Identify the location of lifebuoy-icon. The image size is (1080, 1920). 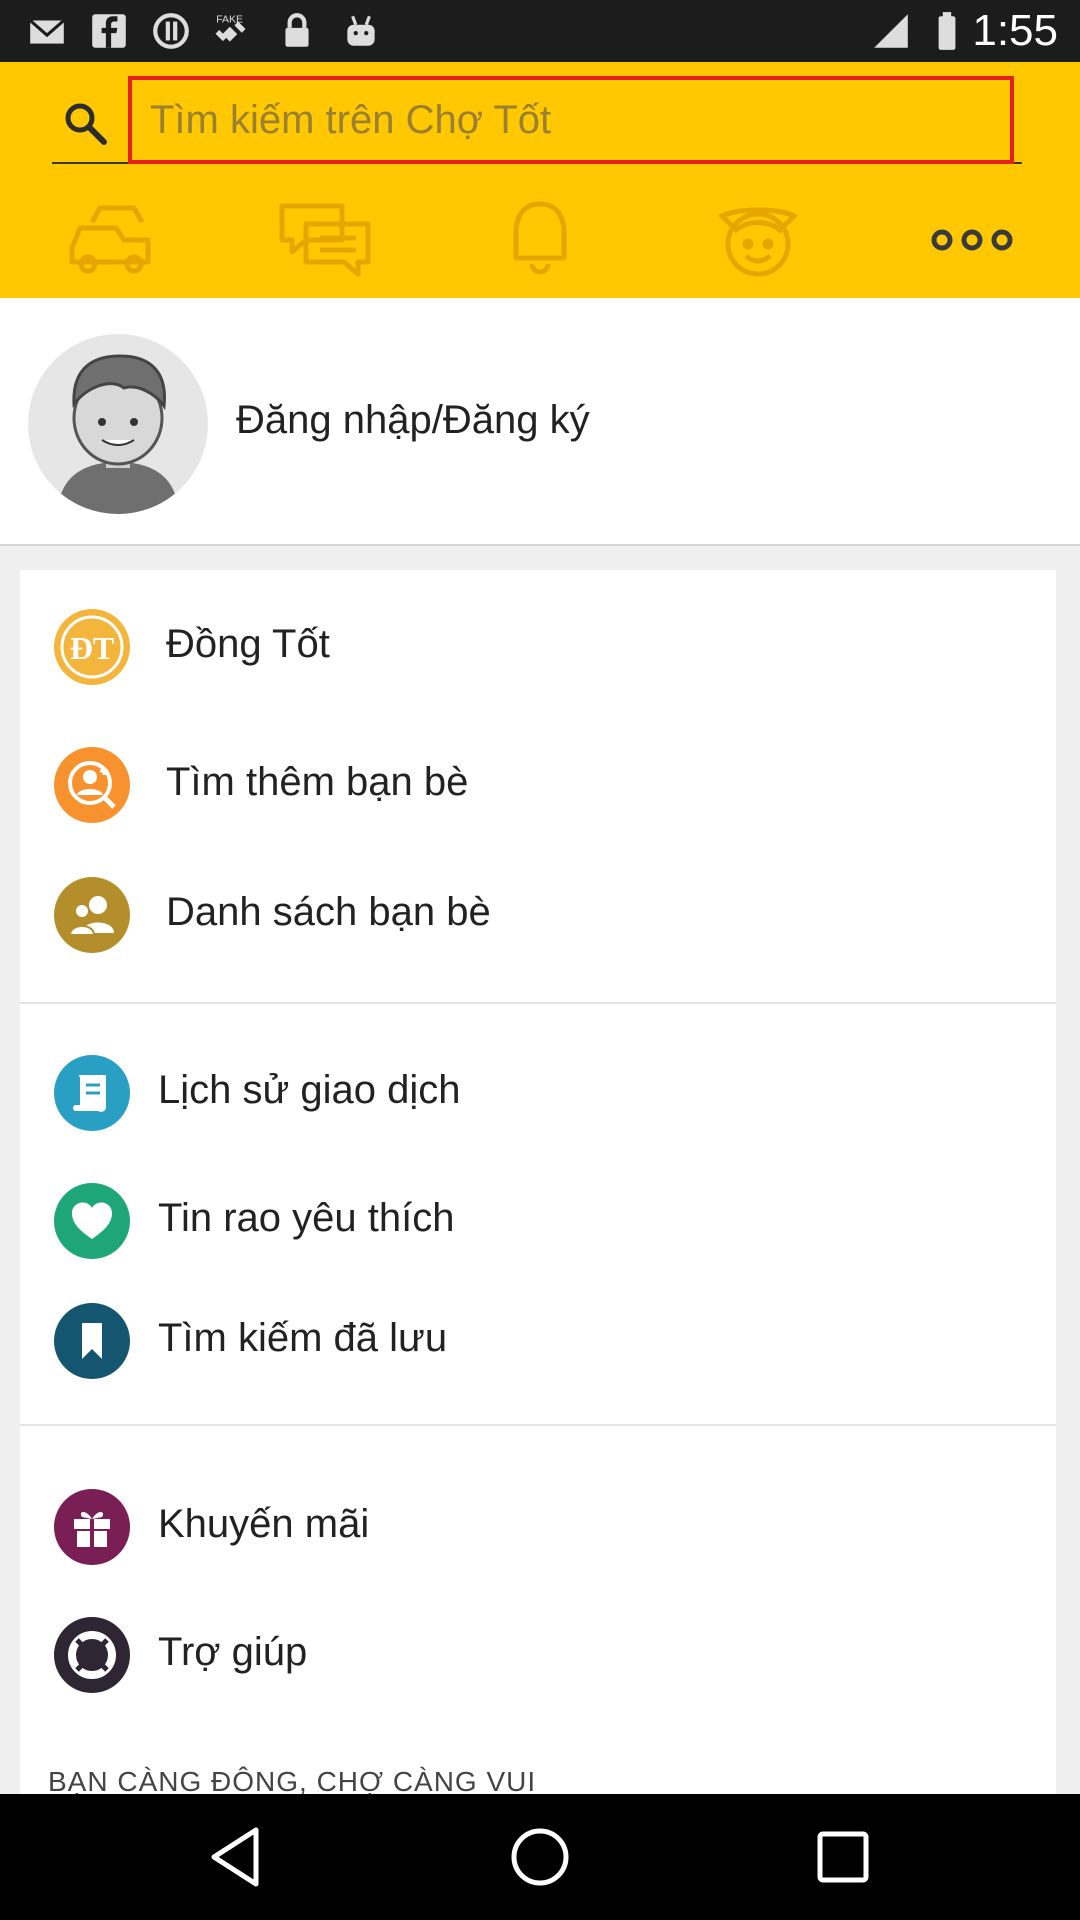
(92, 1655).